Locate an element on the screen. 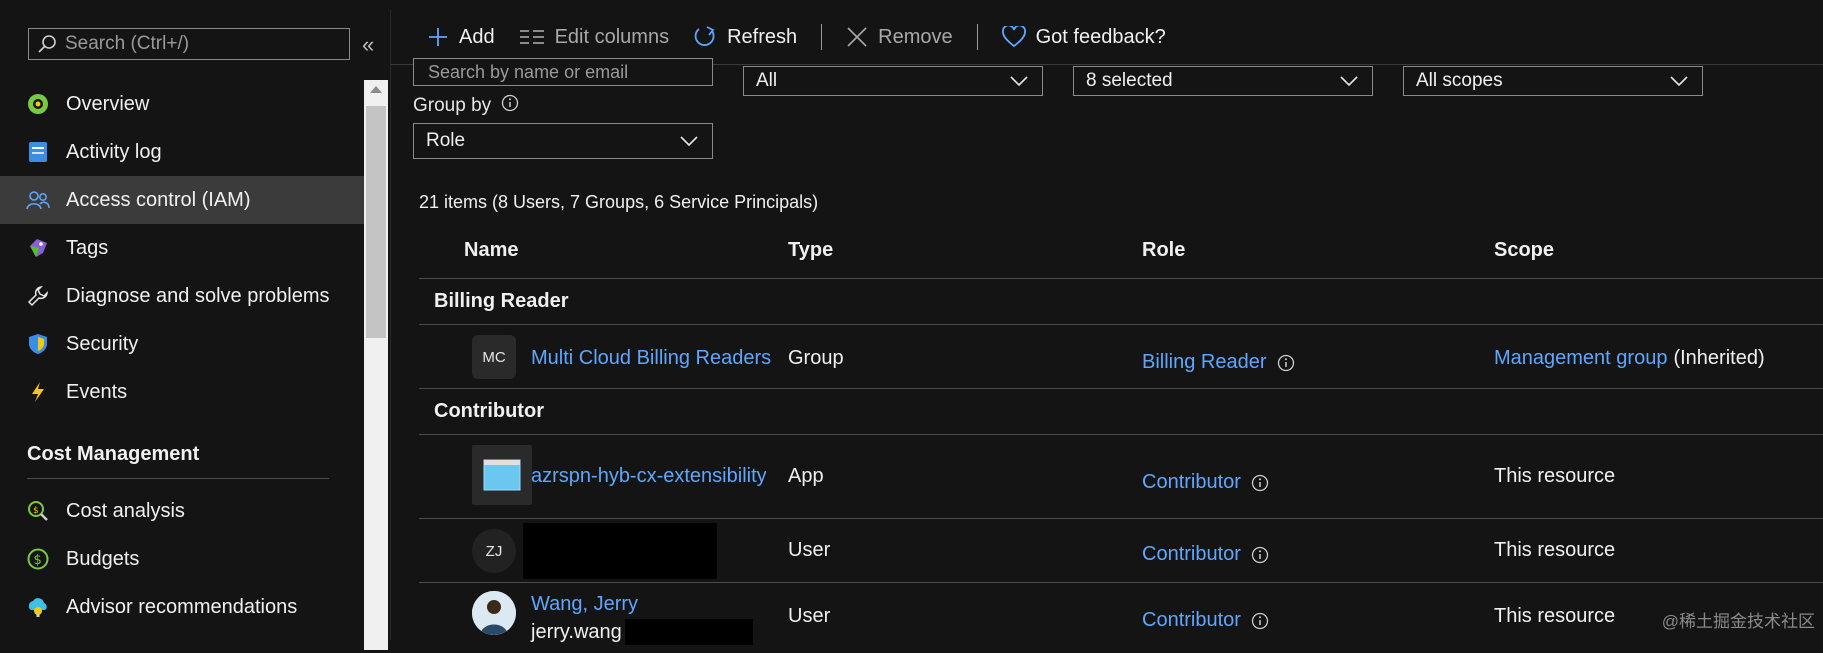 This screenshot has height=653, width=1823. name-search-field is located at coordinates (563, 72).